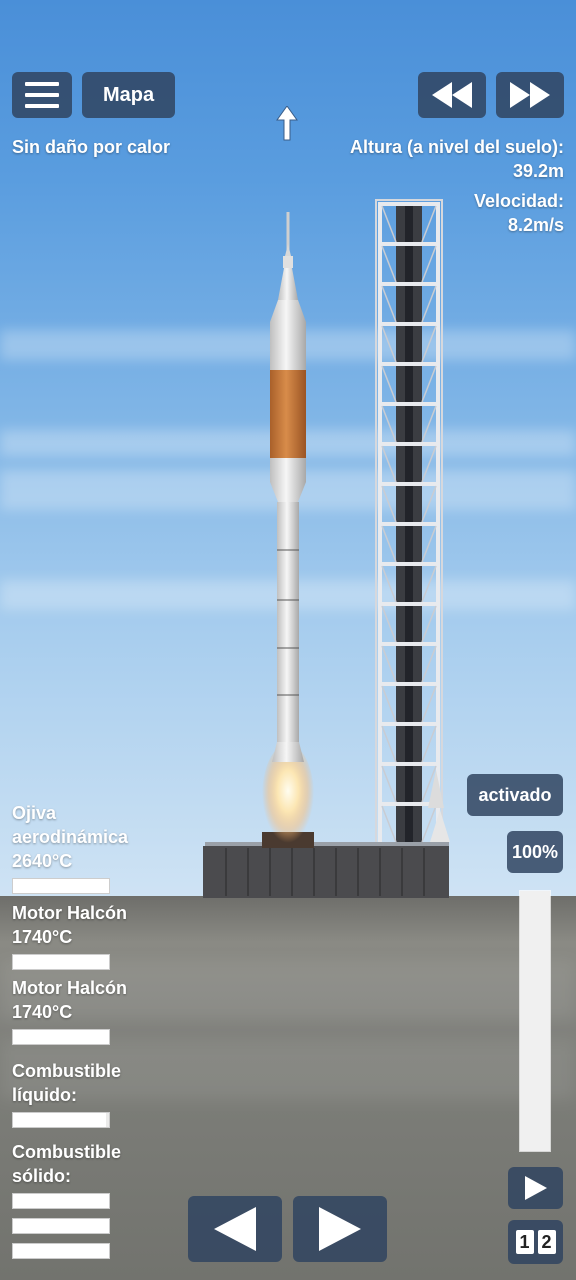  Describe the element at coordinates (34, 813) in the screenshot. I see `part-name: Ojiva` at that location.